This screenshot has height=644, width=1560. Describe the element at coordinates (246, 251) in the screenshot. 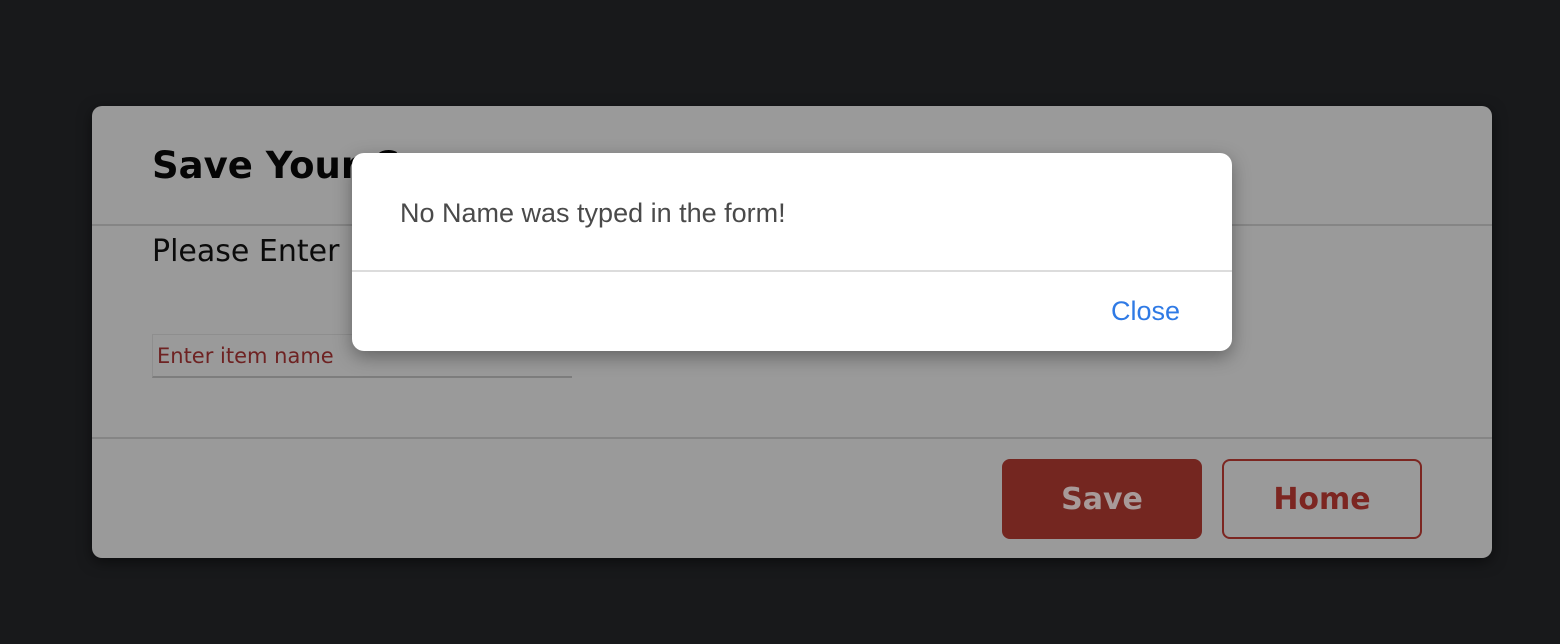

I see `form-prompt: Please Enter` at that location.